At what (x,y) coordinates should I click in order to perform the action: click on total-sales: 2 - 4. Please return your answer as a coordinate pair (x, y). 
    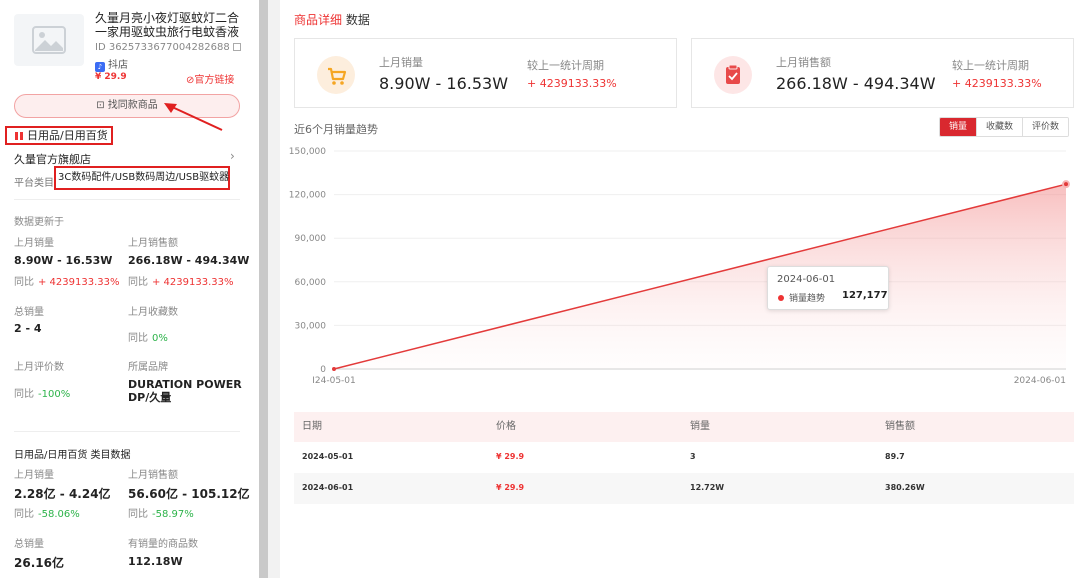
    Looking at the image, I should click on (28, 328).